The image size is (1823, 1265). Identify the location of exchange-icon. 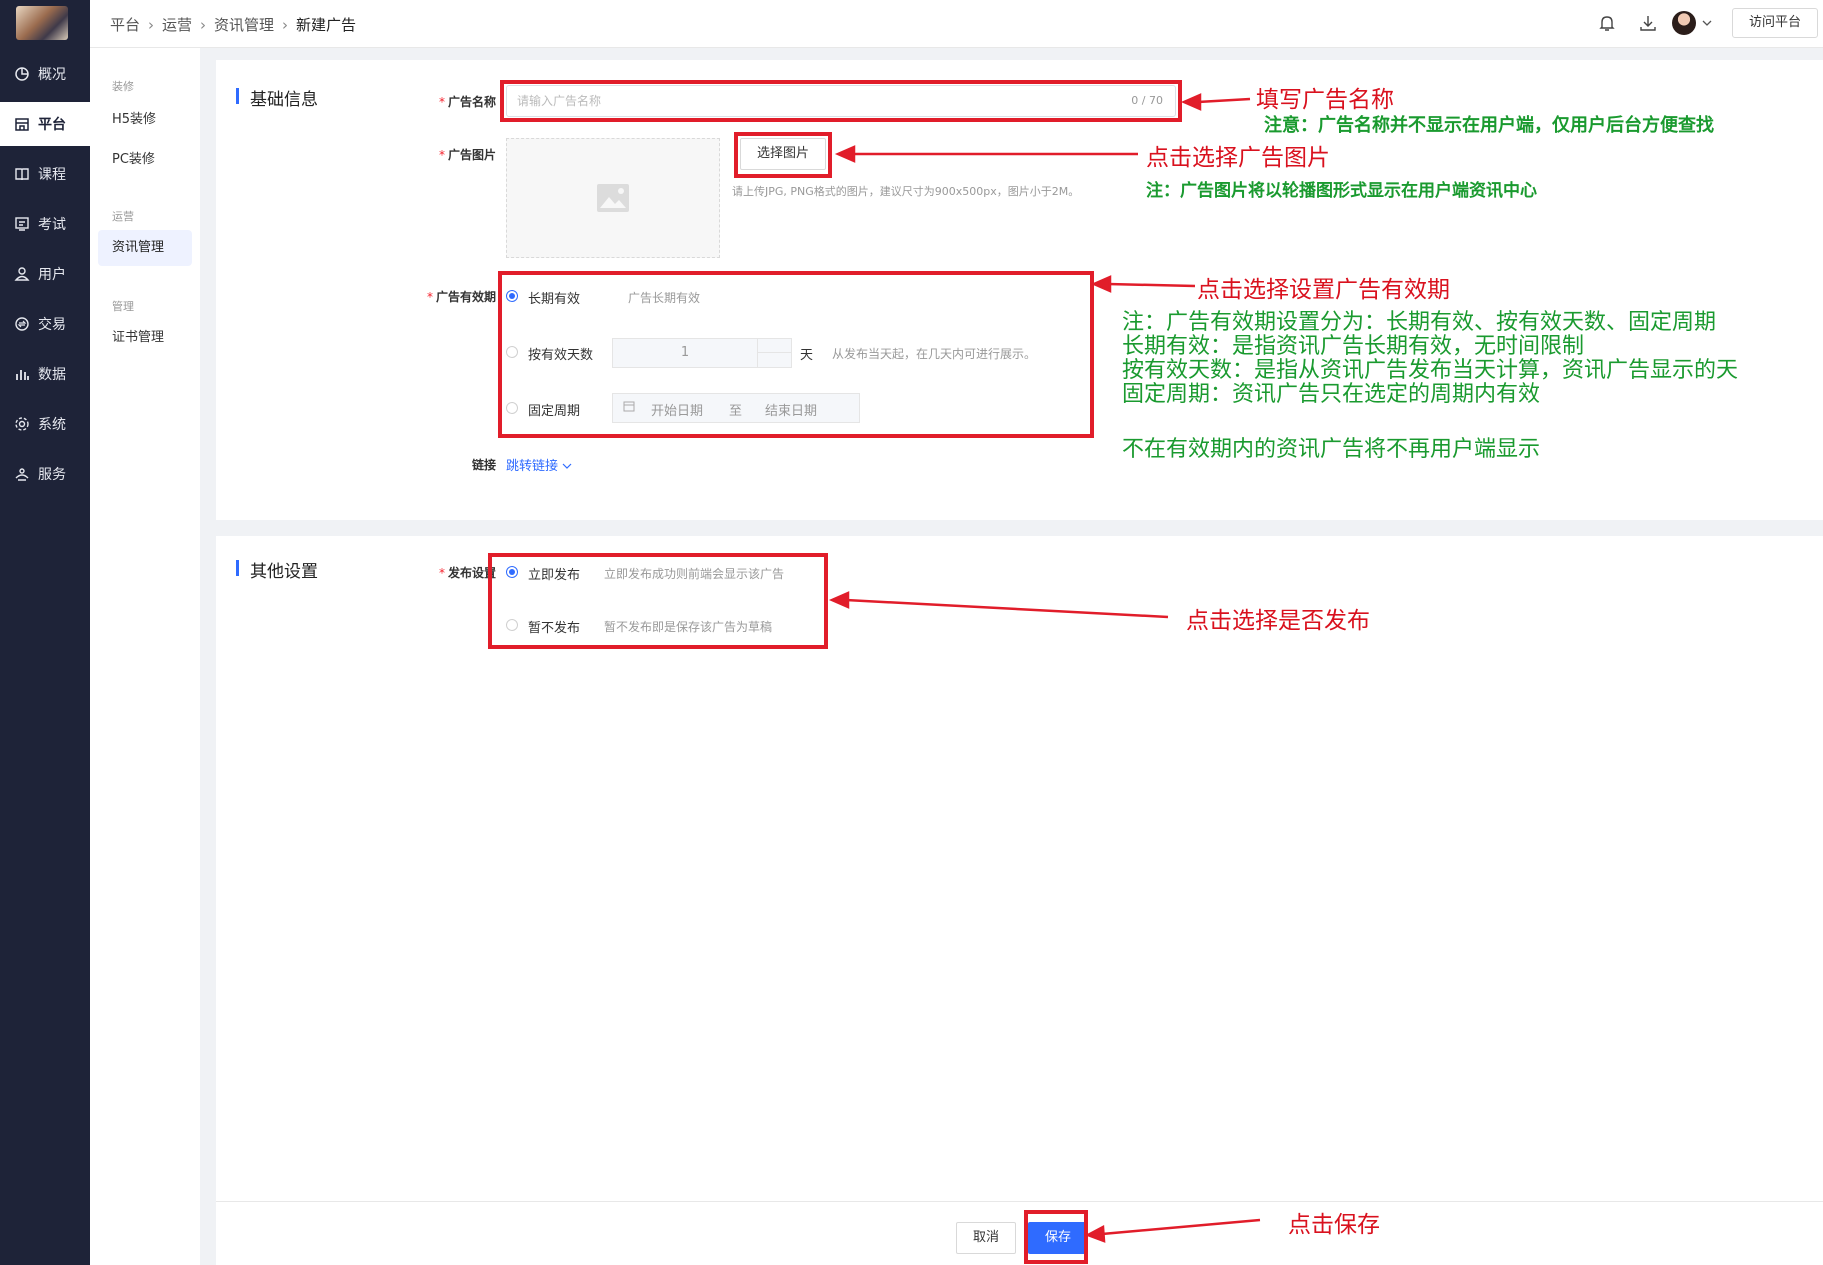
(22, 324).